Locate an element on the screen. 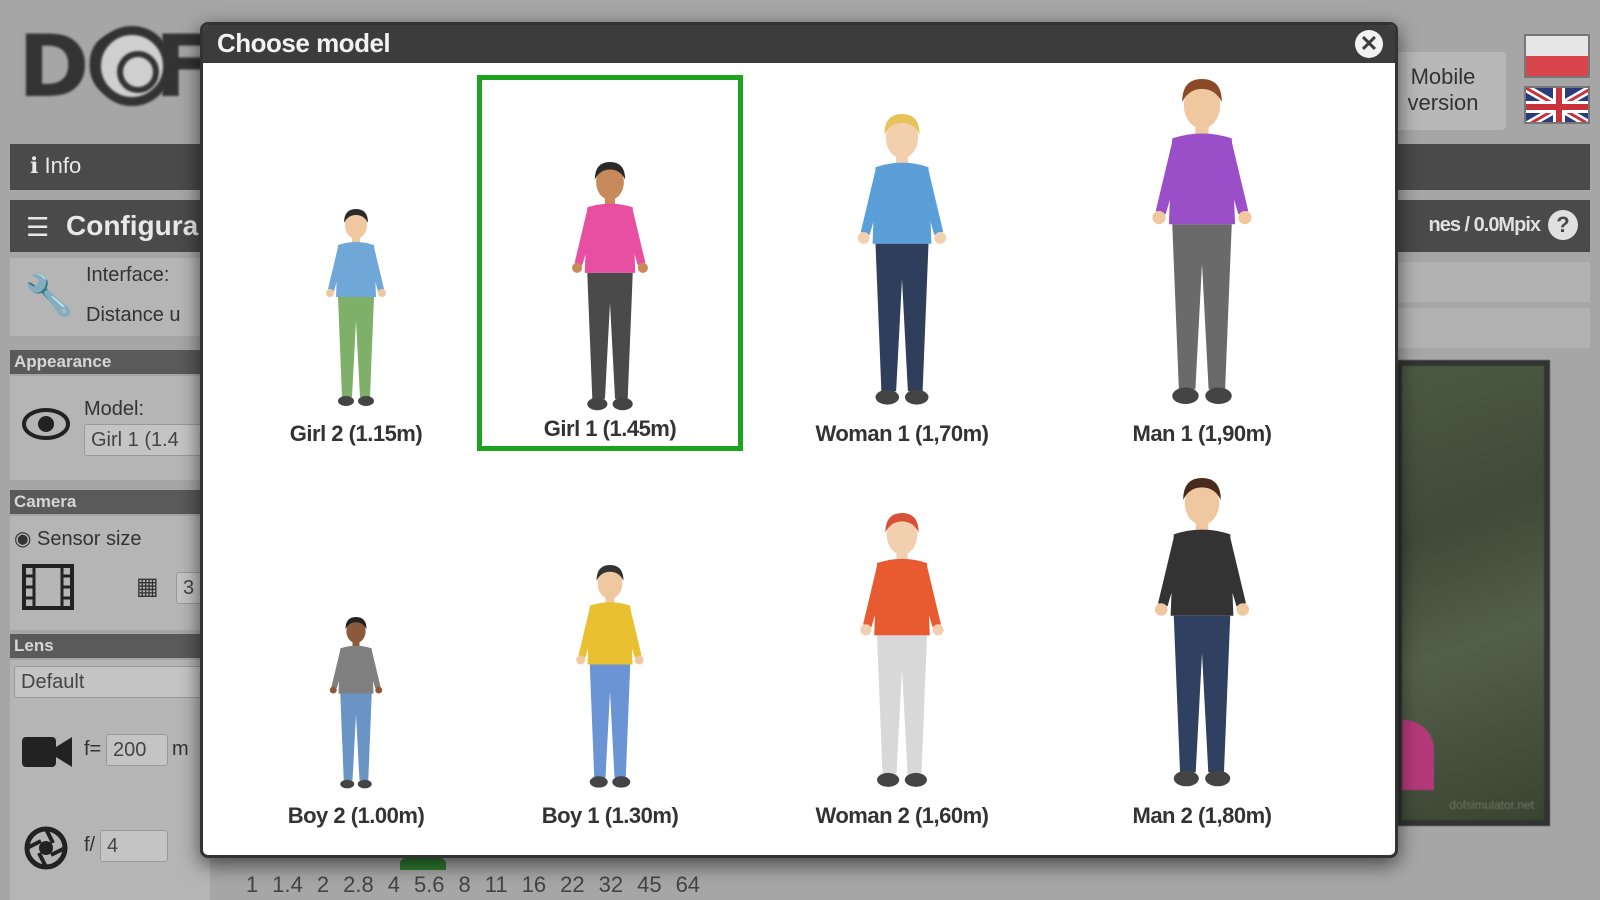  fstop-value: 4 is located at coordinates (394, 885).